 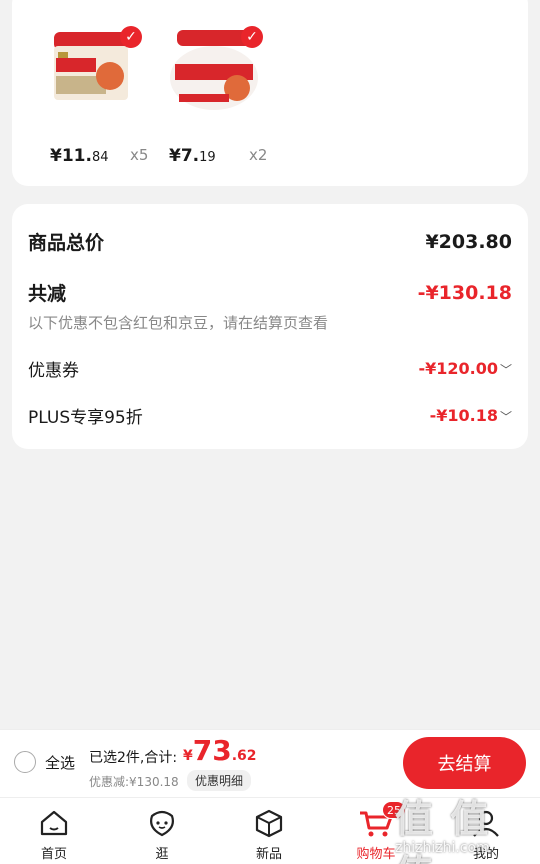 I want to click on tab-label: 逛, so click(x=162, y=854).